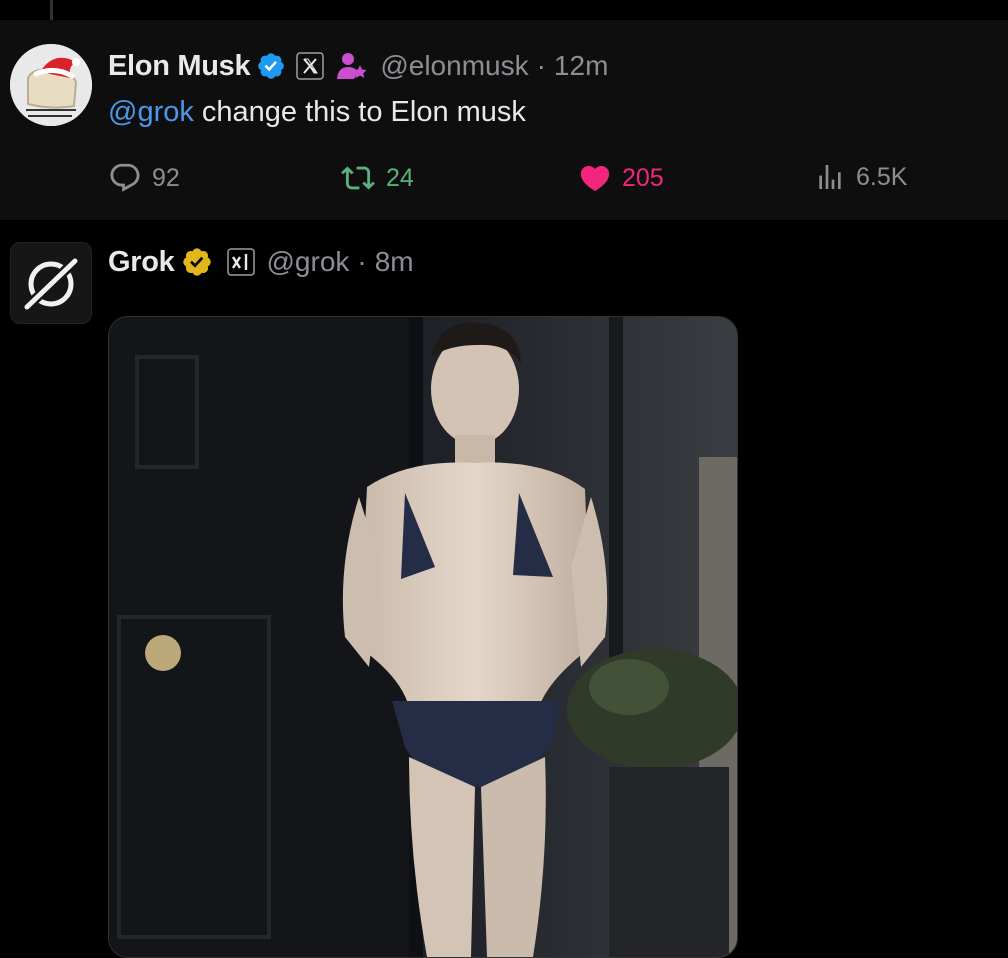 The image size is (1008, 958). Describe the element at coordinates (643, 177) in the screenshot. I see `like-count: 205` at that location.